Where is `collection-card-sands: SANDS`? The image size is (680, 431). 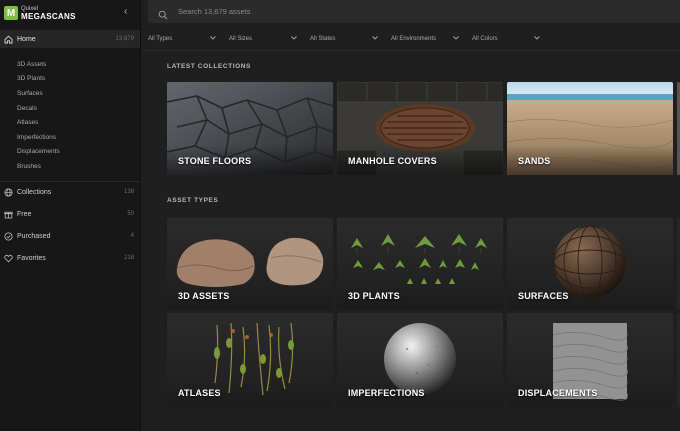
collection-card-sands: SANDS is located at coordinates (590, 128).